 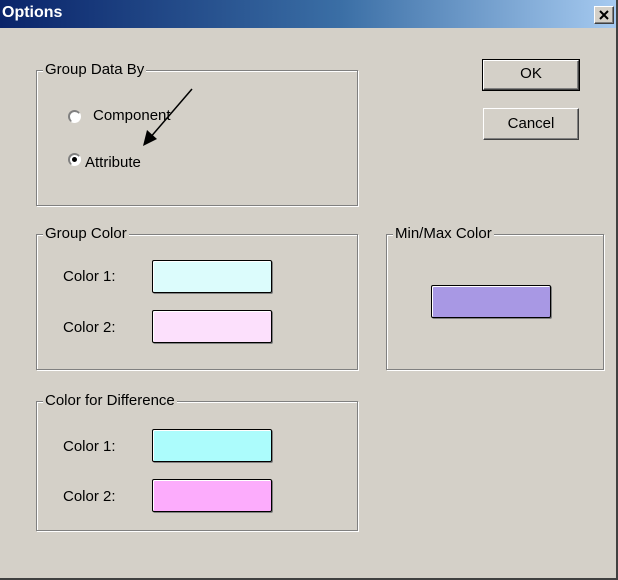 What do you see at coordinates (32, 12) in the screenshot?
I see `window-title: Options` at bounding box center [32, 12].